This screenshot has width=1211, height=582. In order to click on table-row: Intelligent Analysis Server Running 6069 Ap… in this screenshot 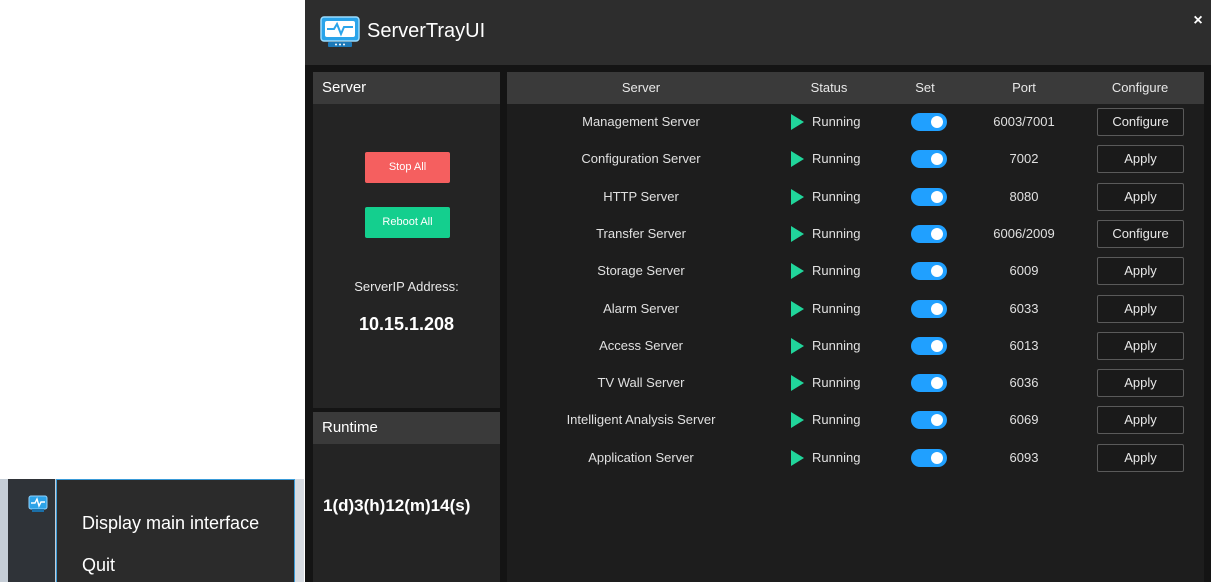, I will do `click(855, 421)`.